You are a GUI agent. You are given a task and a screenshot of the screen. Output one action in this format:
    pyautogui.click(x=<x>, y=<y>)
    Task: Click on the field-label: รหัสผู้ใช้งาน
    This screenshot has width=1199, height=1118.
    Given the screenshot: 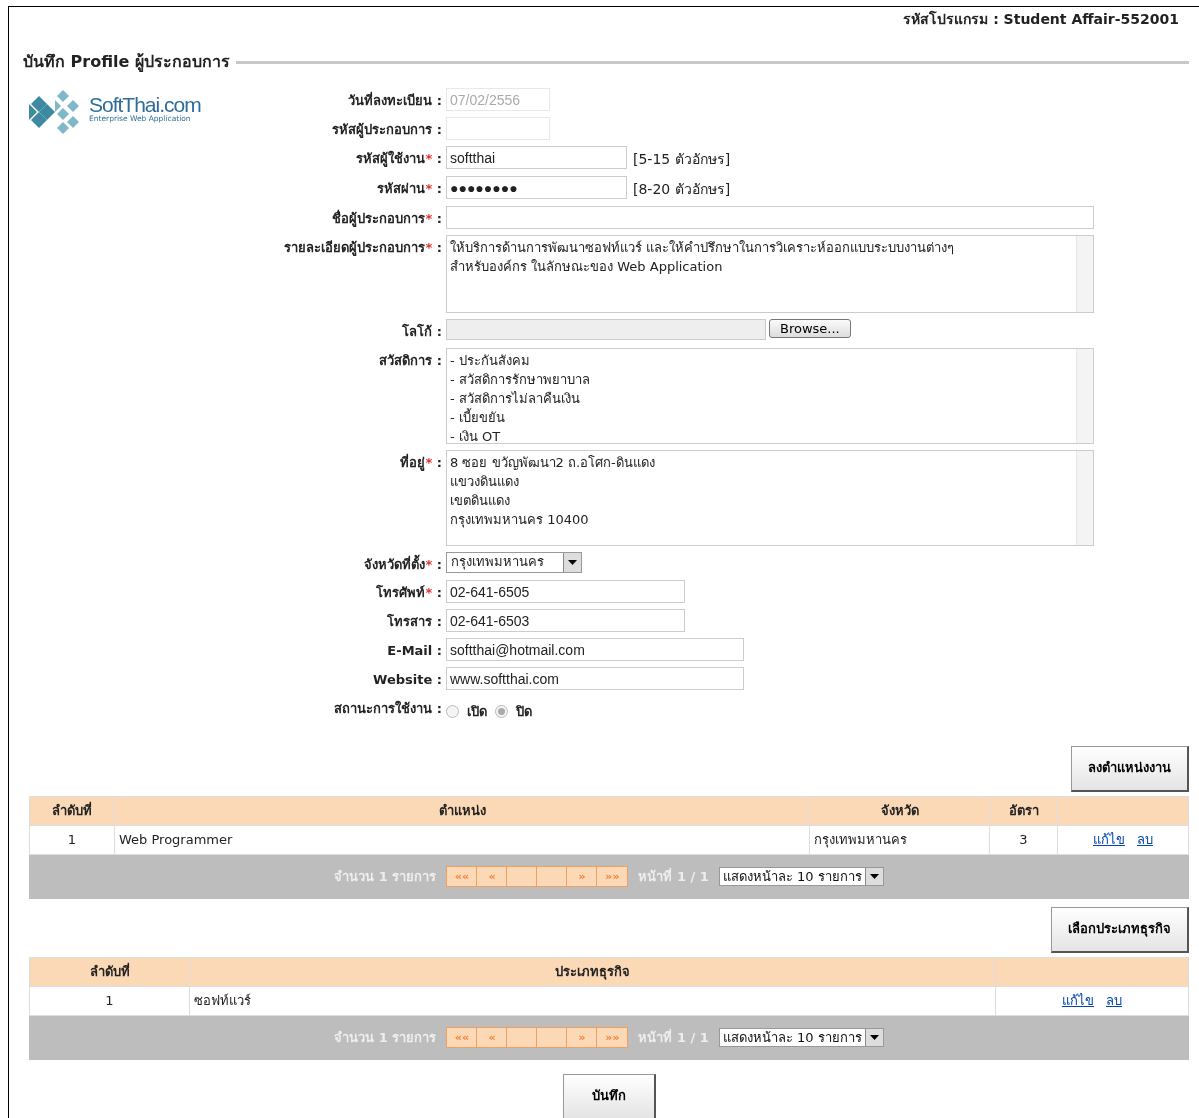 What is the action you would take?
    pyautogui.click(x=391, y=158)
    